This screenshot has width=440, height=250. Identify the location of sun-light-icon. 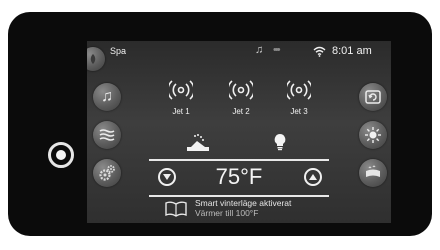
(373, 135).